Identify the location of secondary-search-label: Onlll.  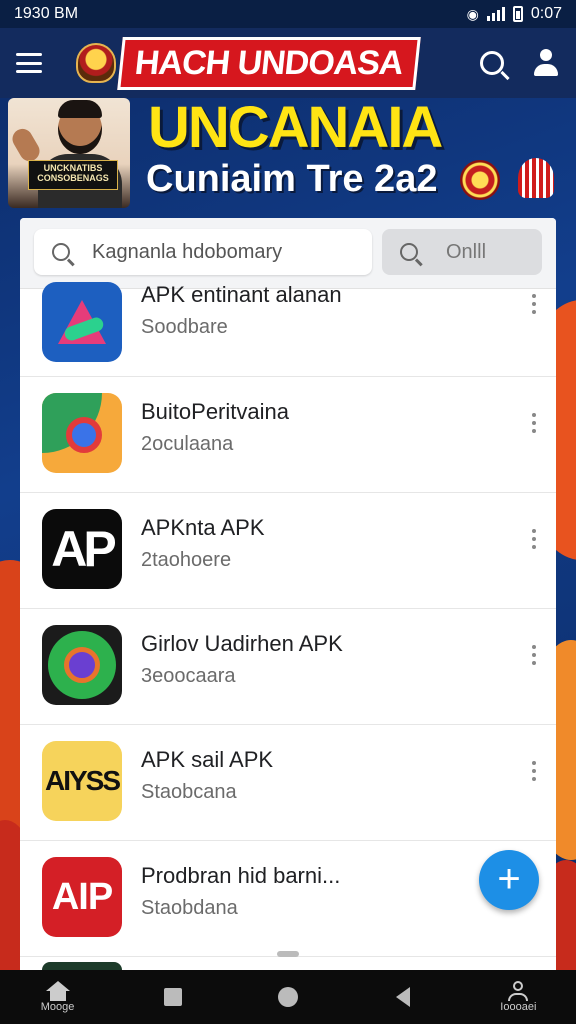
(466, 251).